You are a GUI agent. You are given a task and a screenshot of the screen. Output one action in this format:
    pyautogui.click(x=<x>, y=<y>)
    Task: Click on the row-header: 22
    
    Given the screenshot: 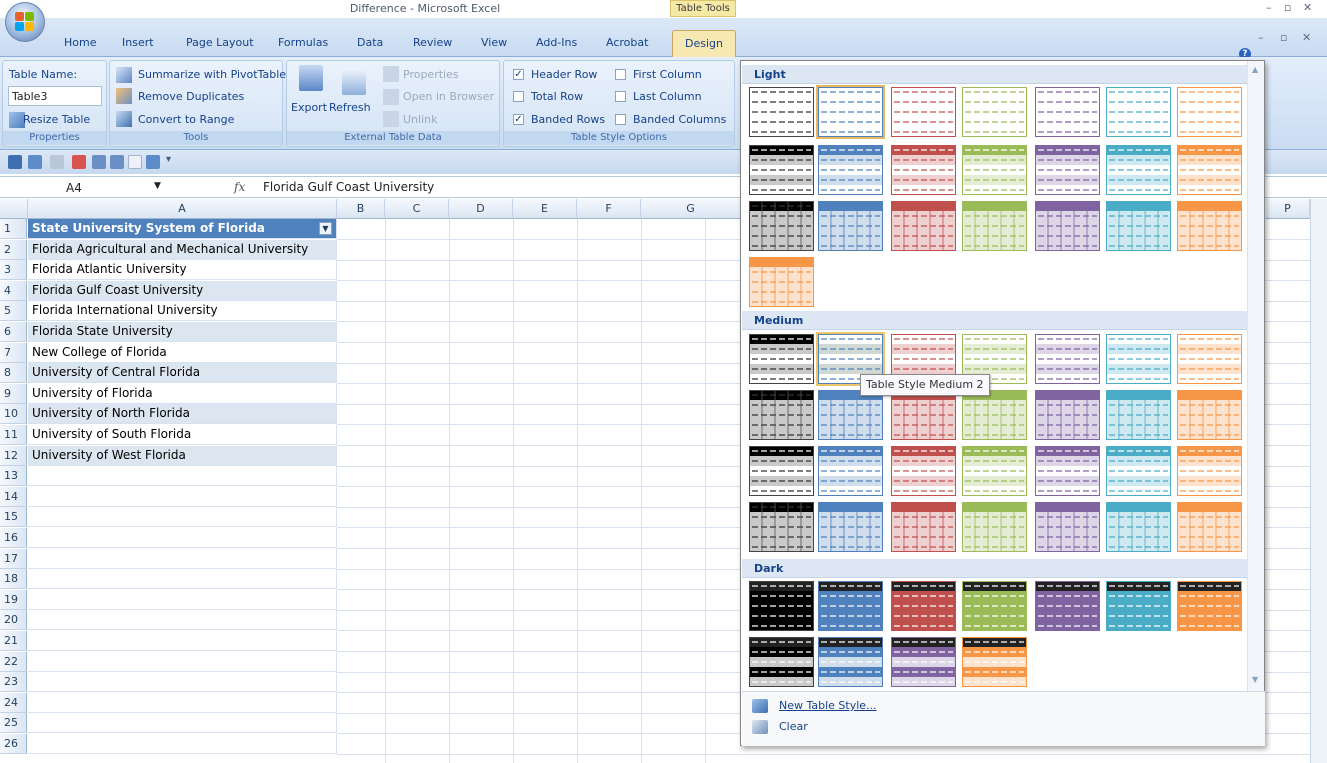 What is the action you would take?
    pyautogui.click(x=13, y=662)
    